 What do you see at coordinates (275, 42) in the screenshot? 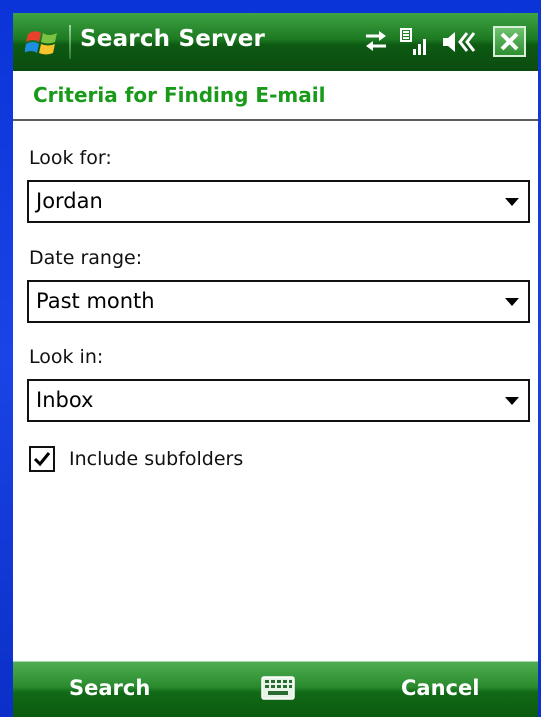
I see `title-bar: Search Server` at bounding box center [275, 42].